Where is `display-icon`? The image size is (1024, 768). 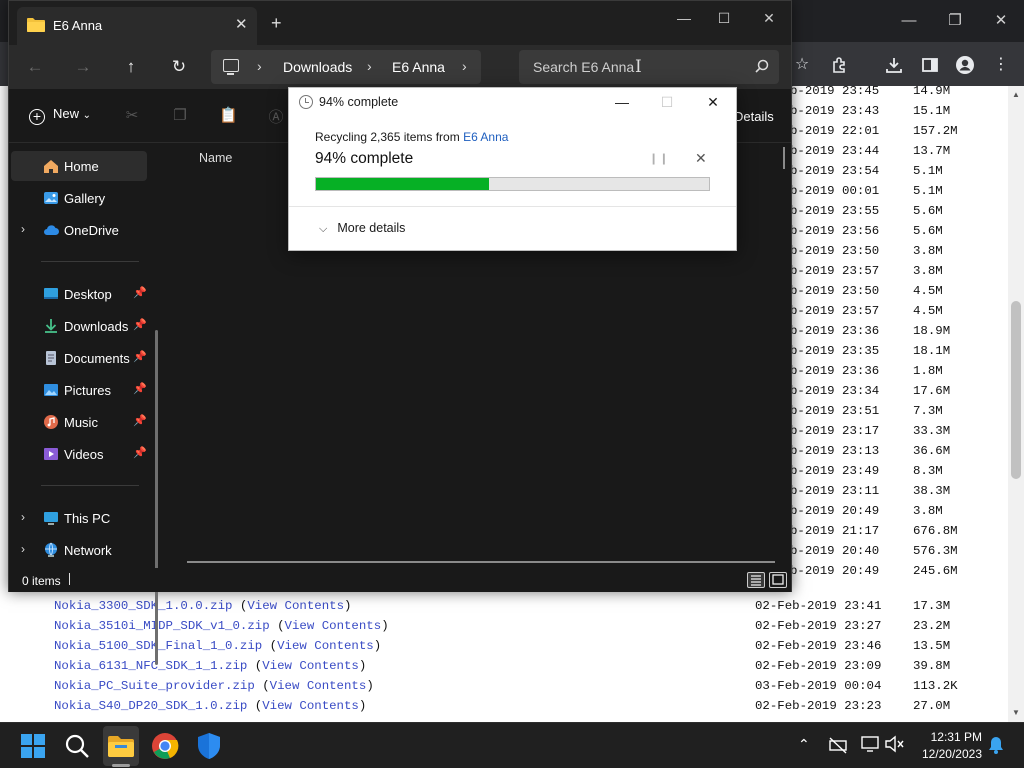
display-icon is located at coordinates (870, 744).